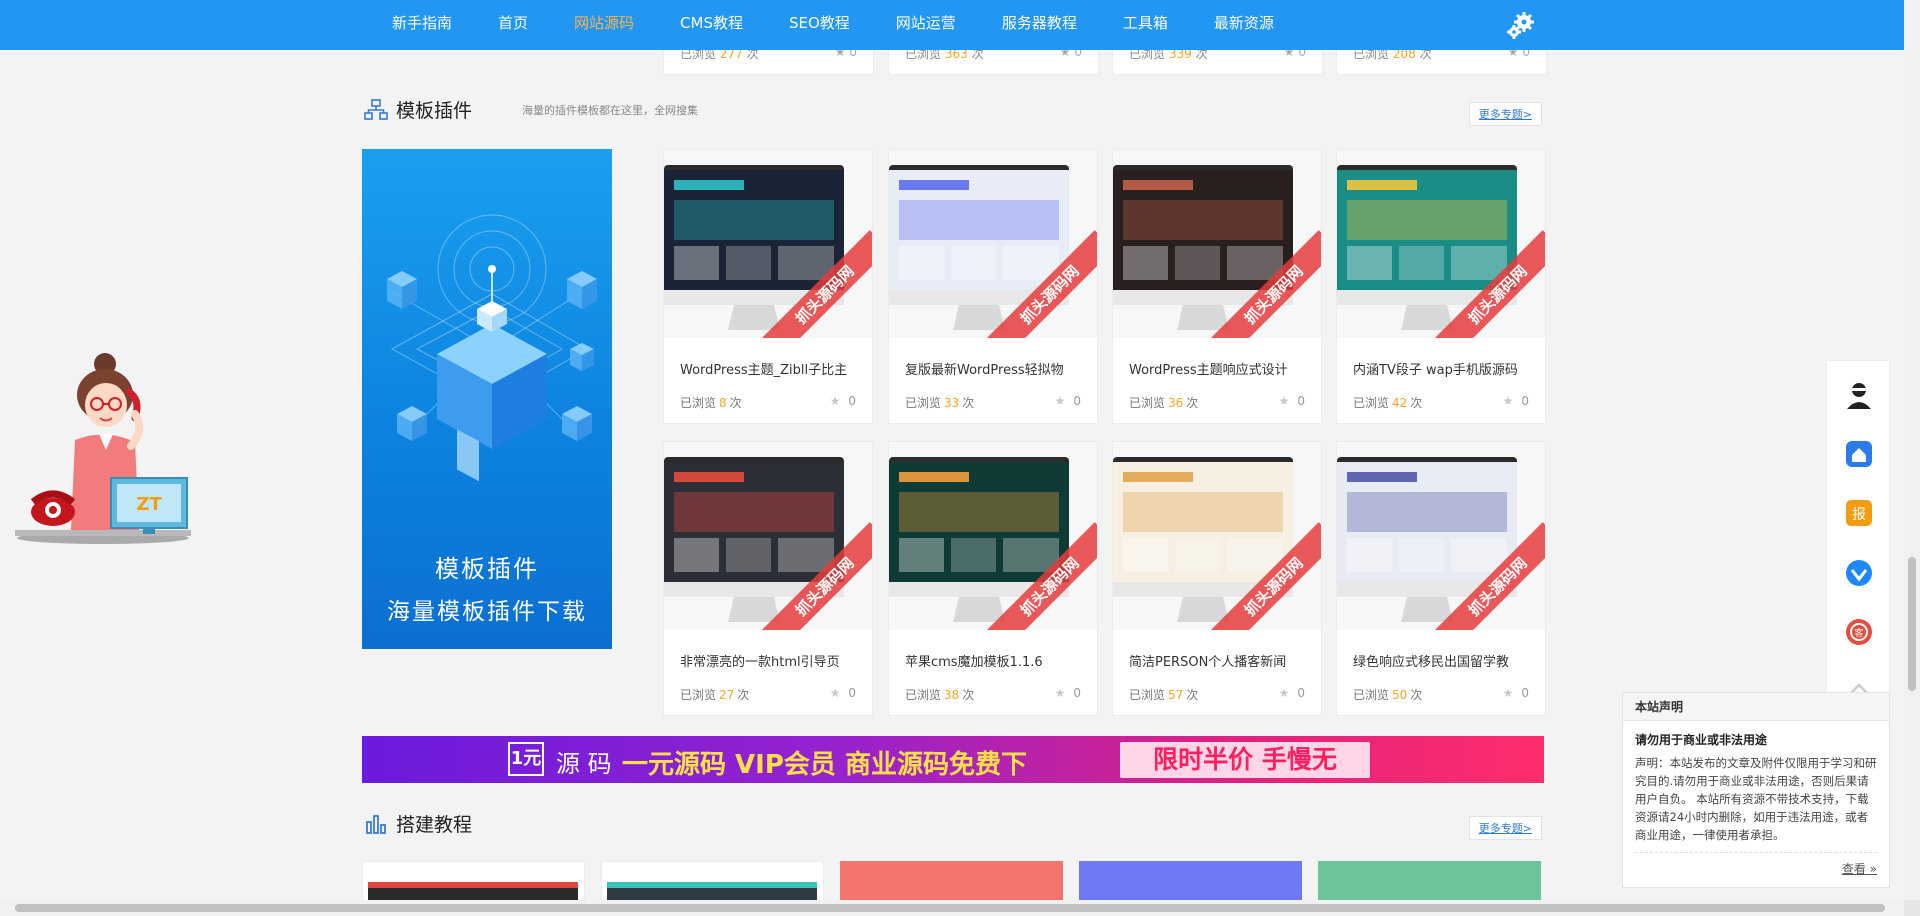 The width and height of the screenshot is (1920, 916). What do you see at coordinates (1859, 868) in the screenshot?
I see `notice-view-link: 查看 »` at bounding box center [1859, 868].